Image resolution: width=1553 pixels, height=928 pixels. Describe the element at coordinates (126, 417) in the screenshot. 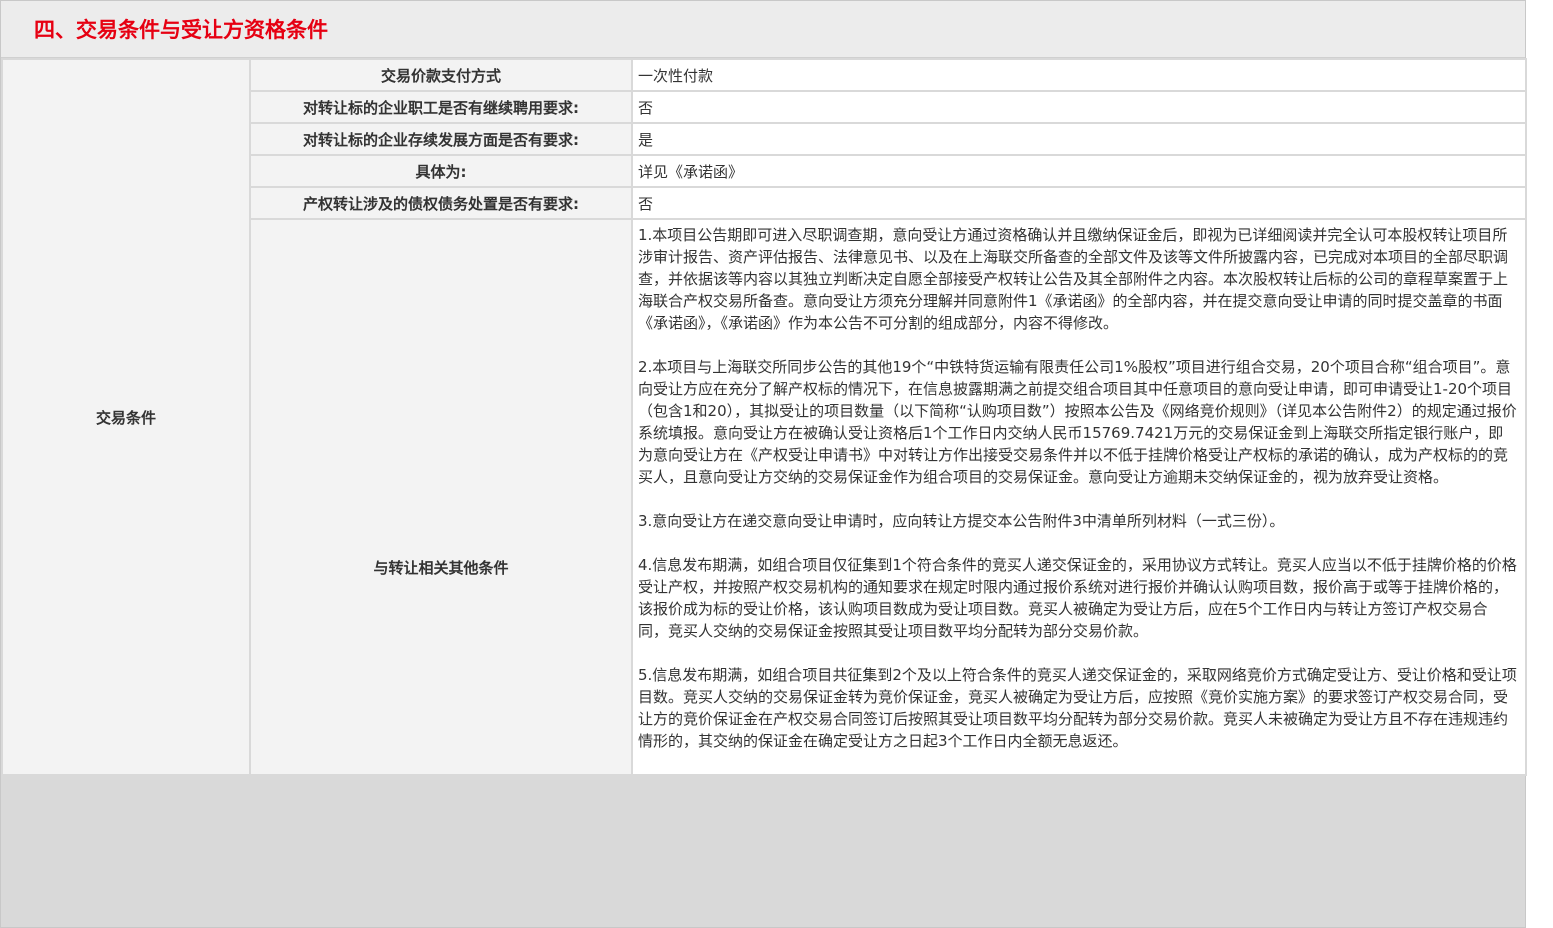

I see `category-cell: 交易条件` at that location.